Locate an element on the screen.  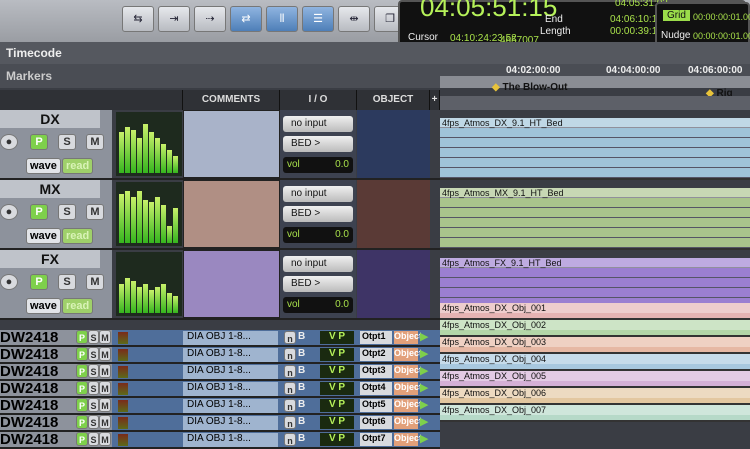
output-selector: Otpt2 is located at coordinates (376, 354).